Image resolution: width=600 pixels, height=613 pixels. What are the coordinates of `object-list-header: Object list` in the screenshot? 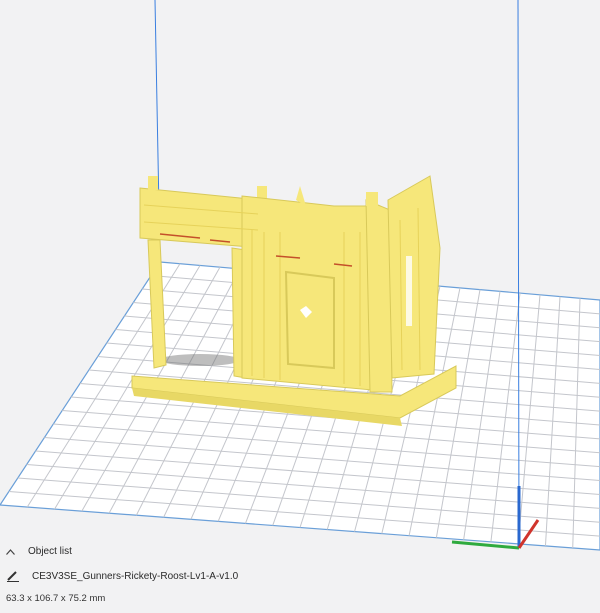 It's located at (39, 551).